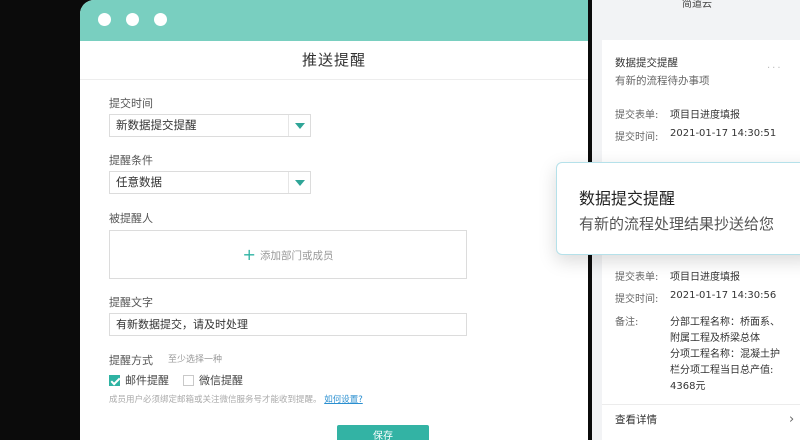  Describe the element at coordinates (627, 322) in the screenshot. I see `note-key: 备注:` at that location.